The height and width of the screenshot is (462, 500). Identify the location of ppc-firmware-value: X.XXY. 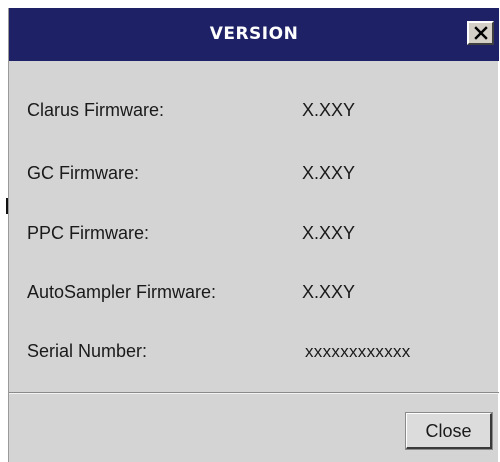
(329, 233).